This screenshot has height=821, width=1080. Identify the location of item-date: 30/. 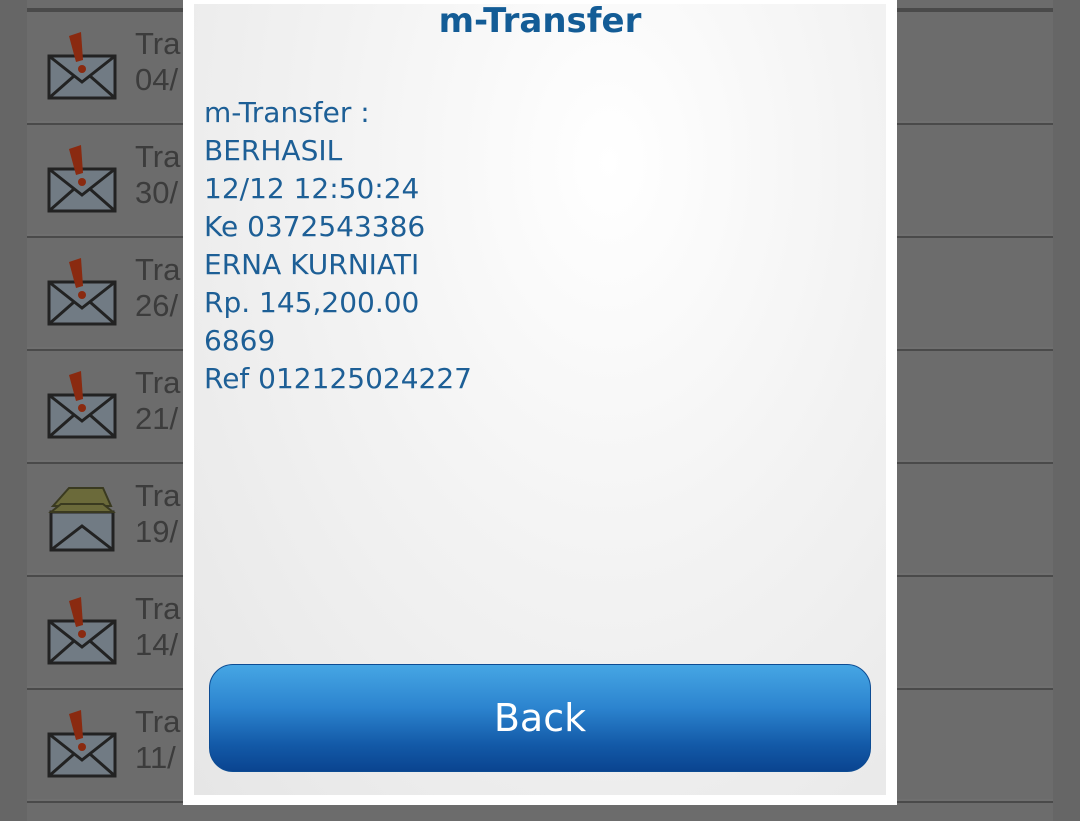
(157, 192).